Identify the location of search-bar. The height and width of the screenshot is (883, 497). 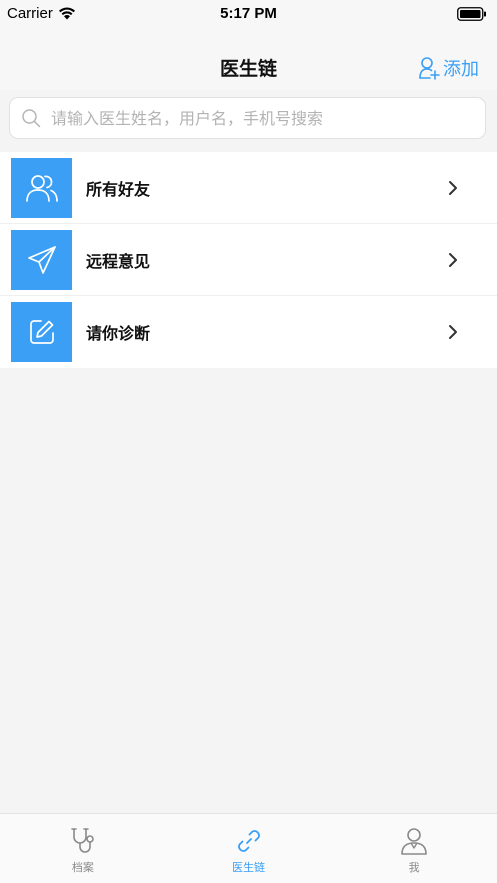
(247, 118).